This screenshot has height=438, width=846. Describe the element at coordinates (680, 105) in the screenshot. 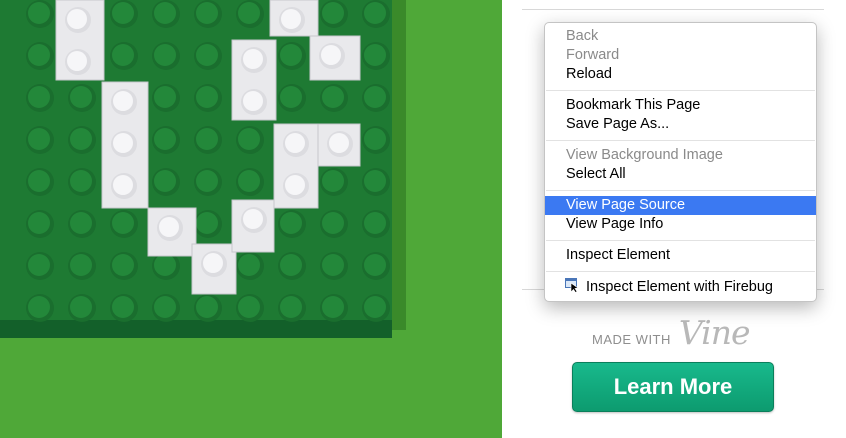

I see `menu-item-bookmark-page: Bookmark This Page` at that location.